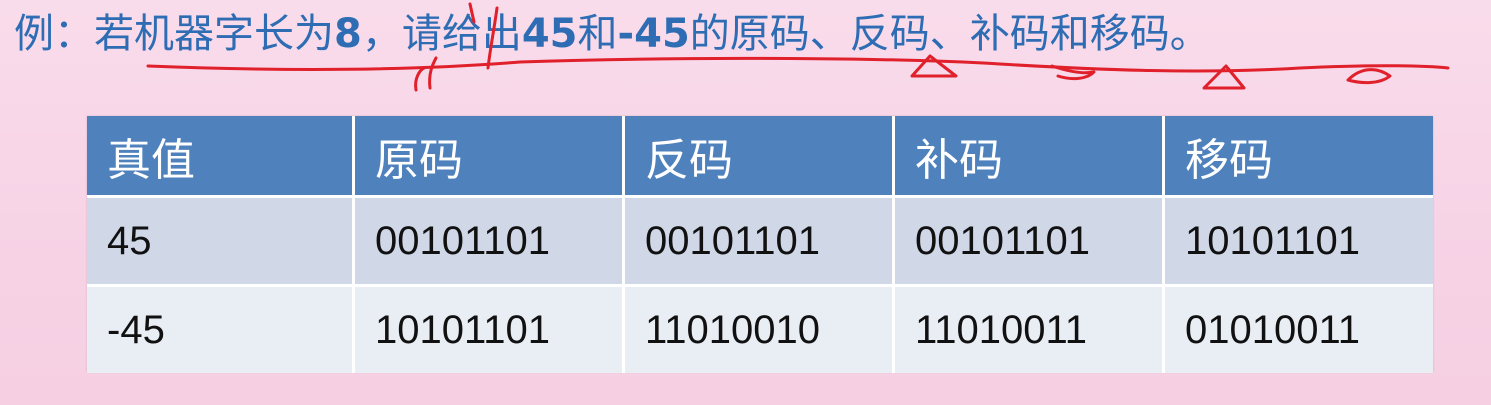 This screenshot has width=1491, height=405. What do you see at coordinates (1030, 157) in the screenshot?
I see `header-twos-complement: 补码` at bounding box center [1030, 157].